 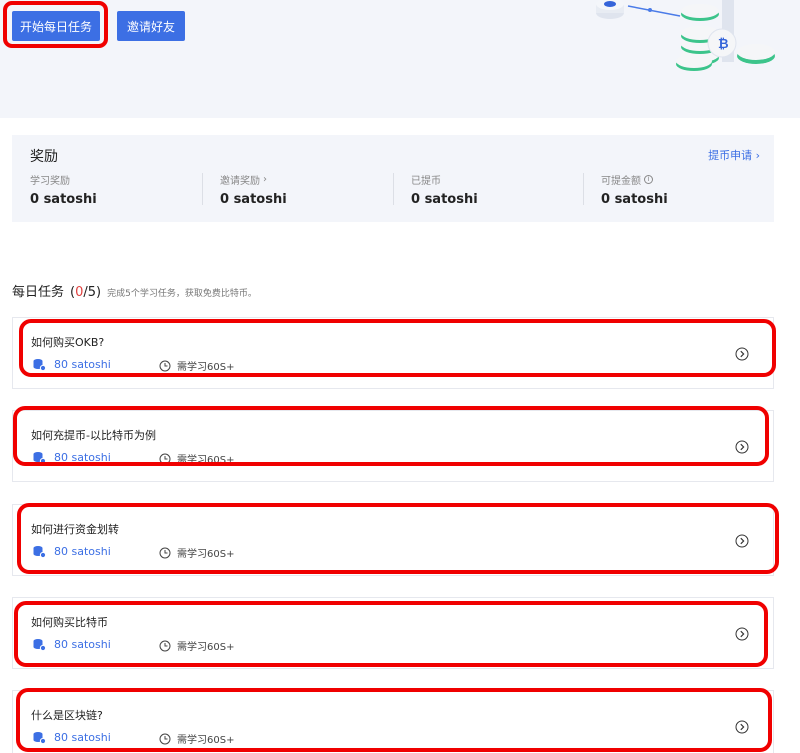 What do you see at coordinates (69, 622) in the screenshot?
I see `task-title: 如何购买比特币` at bounding box center [69, 622].